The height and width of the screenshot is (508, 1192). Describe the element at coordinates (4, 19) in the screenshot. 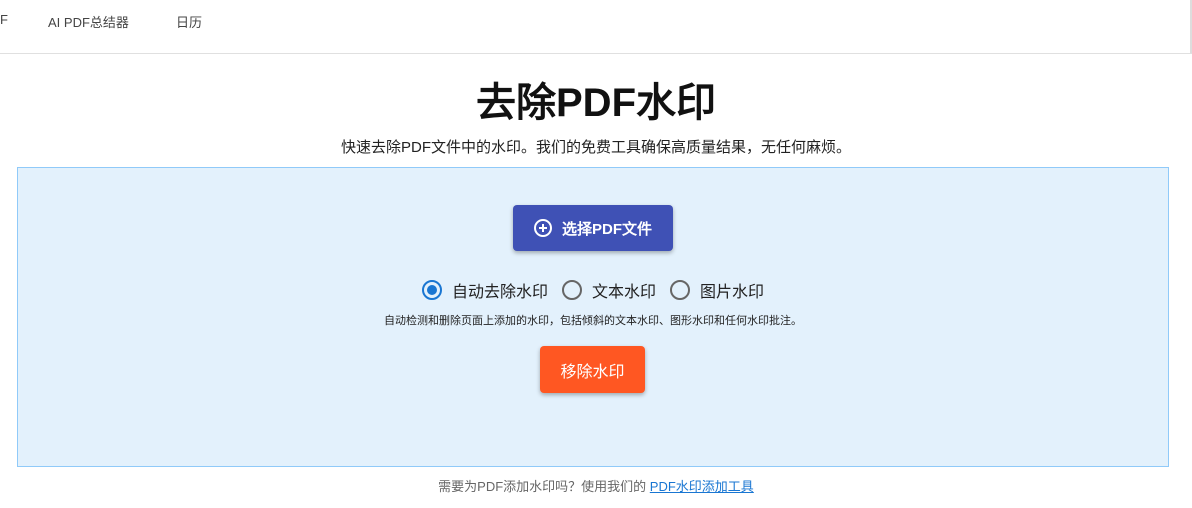

I see `nav-item-pdf: F` at that location.